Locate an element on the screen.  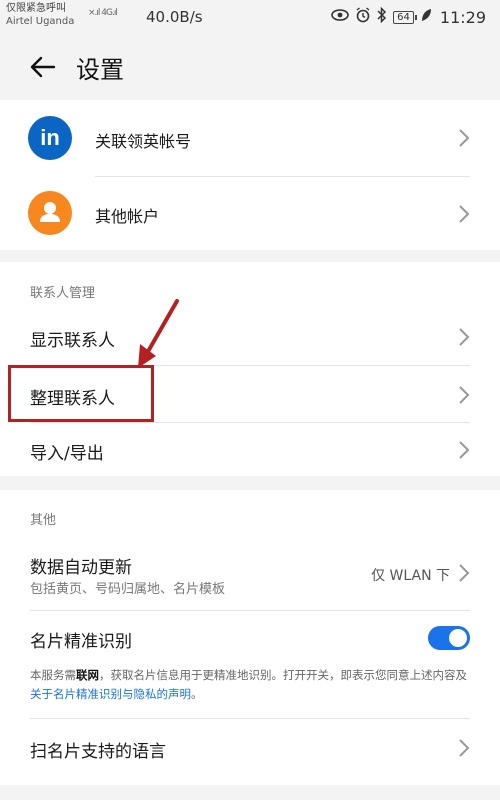
status-icons: 64 11:29 is located at coordinates (408, 16).